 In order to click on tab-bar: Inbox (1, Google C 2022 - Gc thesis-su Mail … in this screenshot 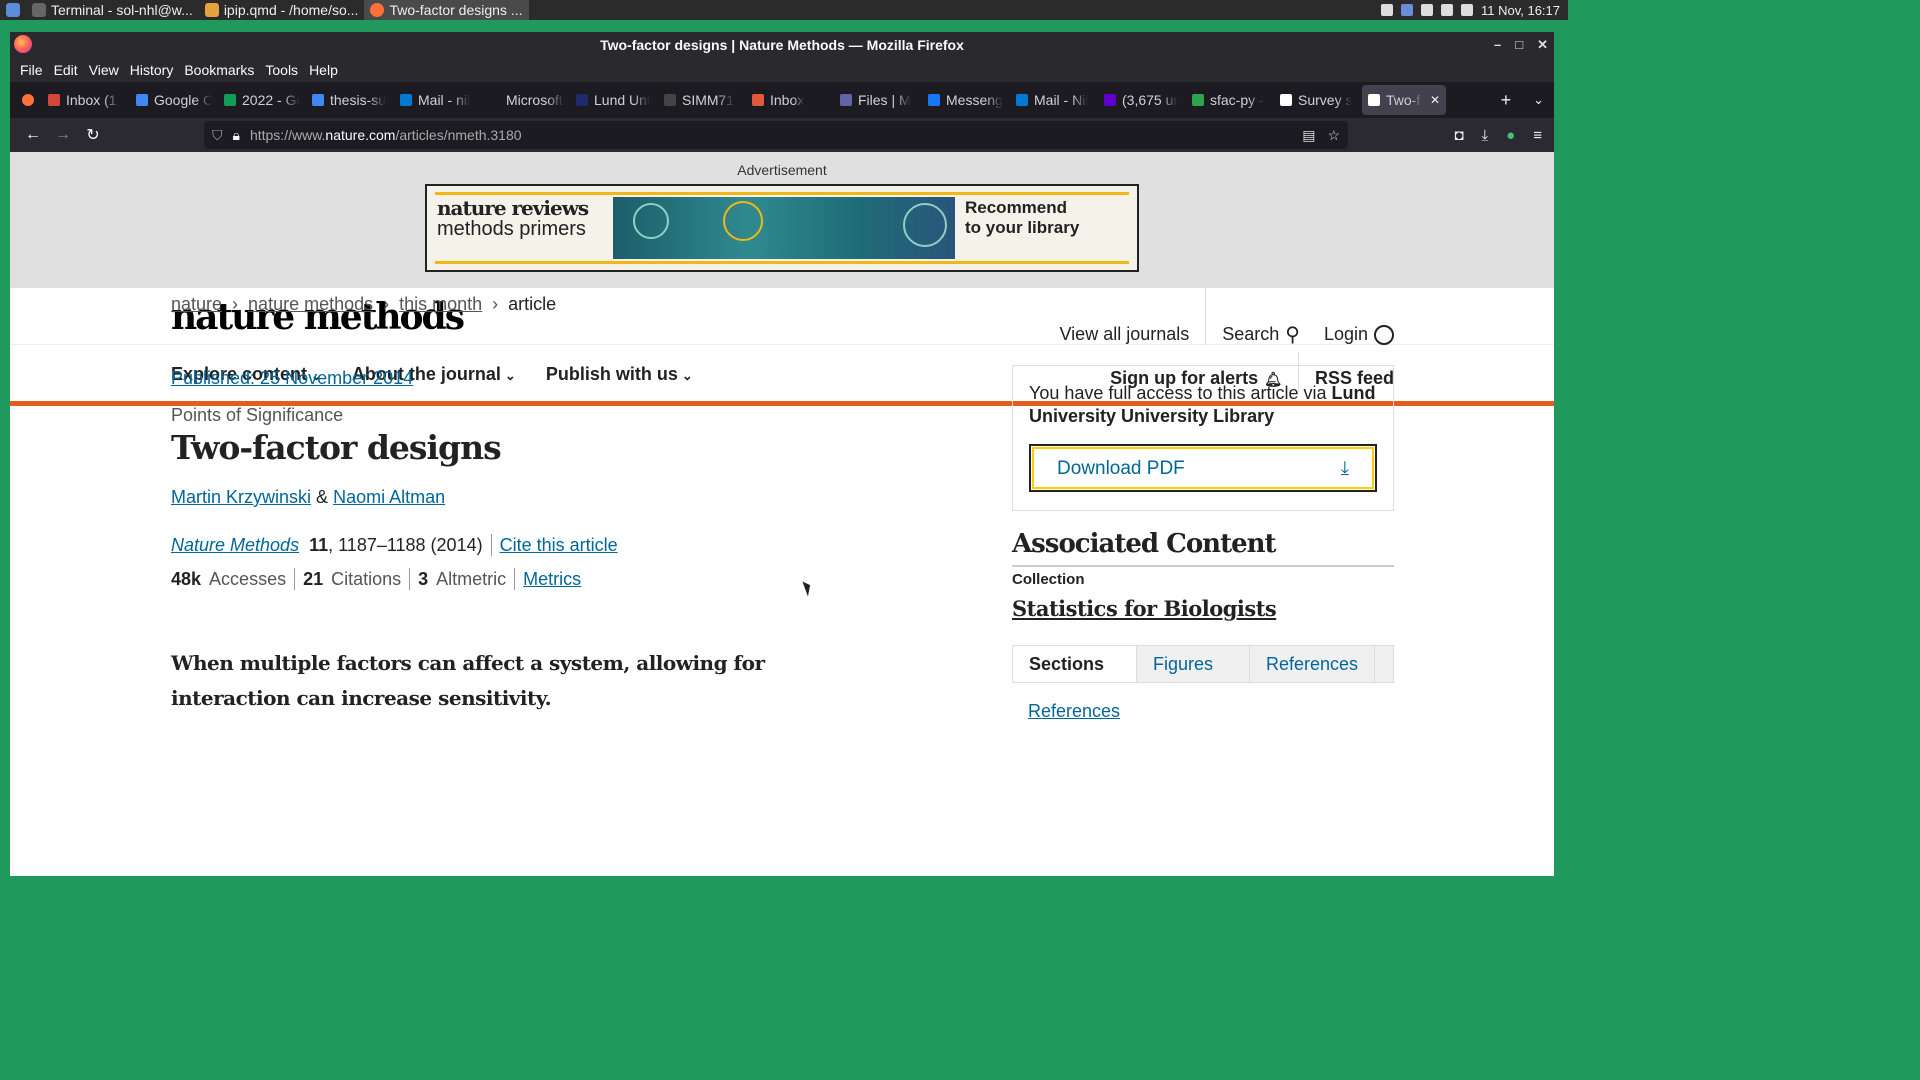, I will do `click(782, 100)`.